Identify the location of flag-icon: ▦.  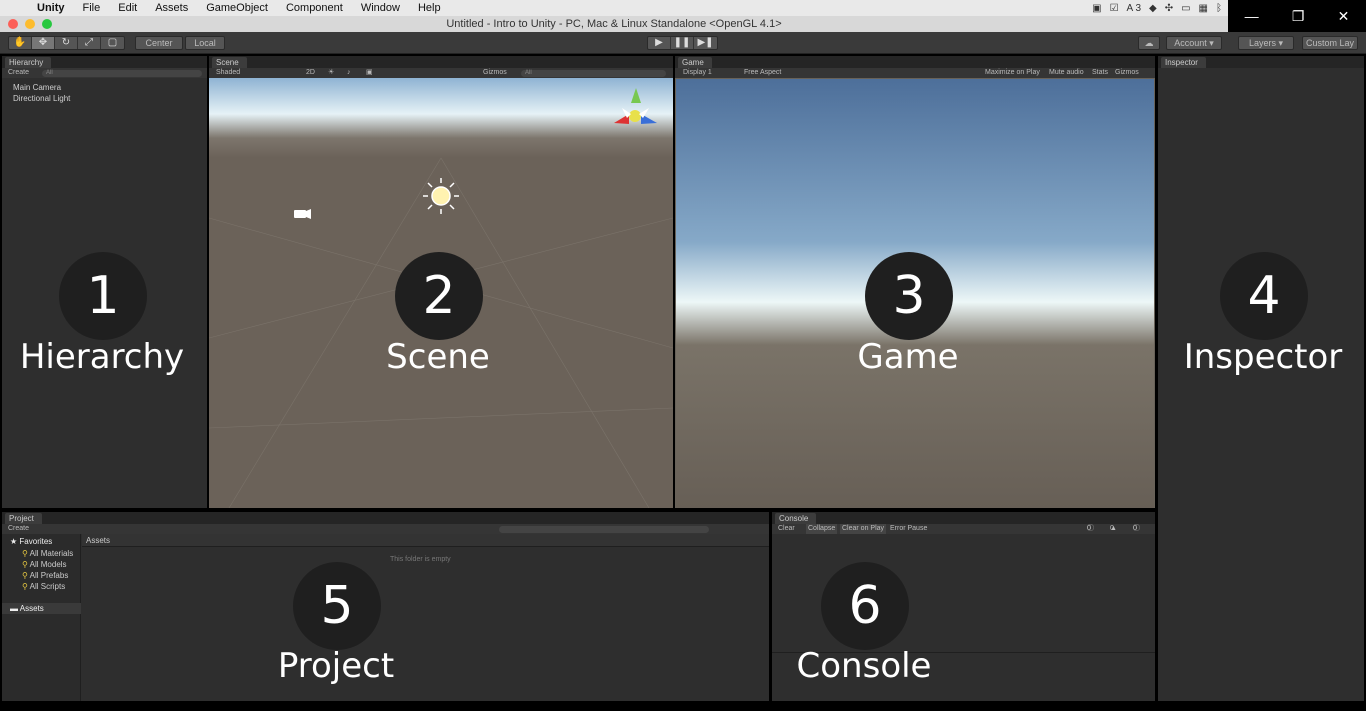
(1203, 8).